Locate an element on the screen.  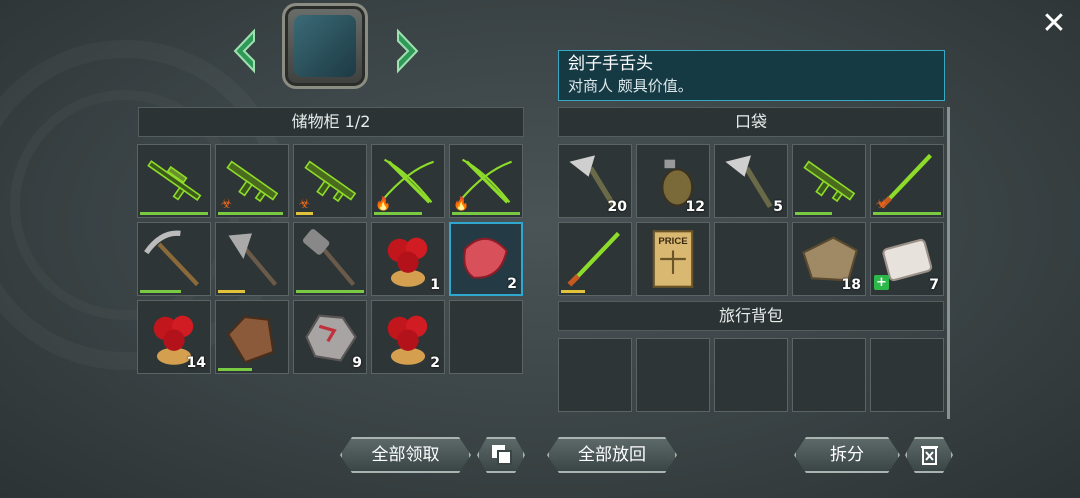
locker-header: 储物柜 1/2 is located at coordinates (331, 122).